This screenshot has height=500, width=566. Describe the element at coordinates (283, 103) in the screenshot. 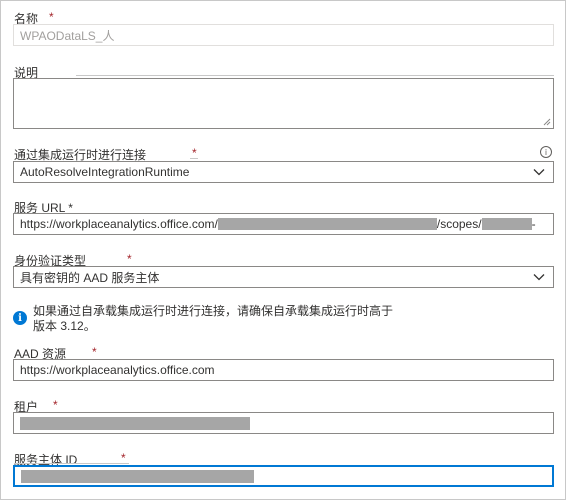

I see `description-textarea` at that location.